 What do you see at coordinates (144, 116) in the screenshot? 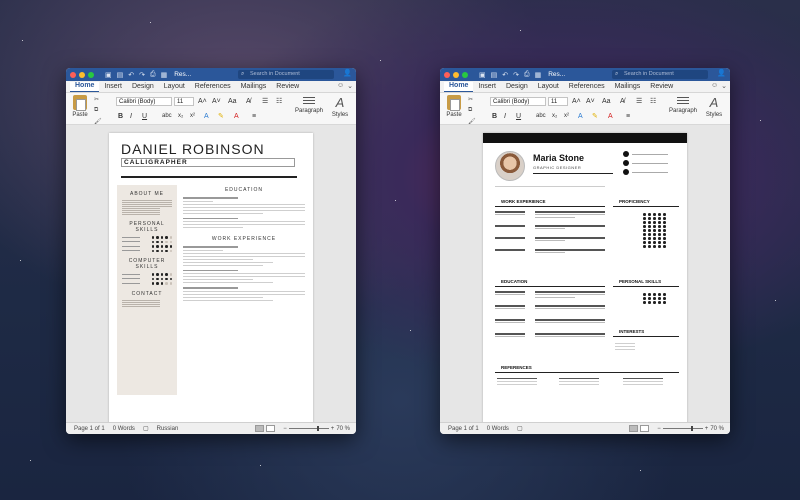
I see `underline-button: U` at bounding box center [144, 116].